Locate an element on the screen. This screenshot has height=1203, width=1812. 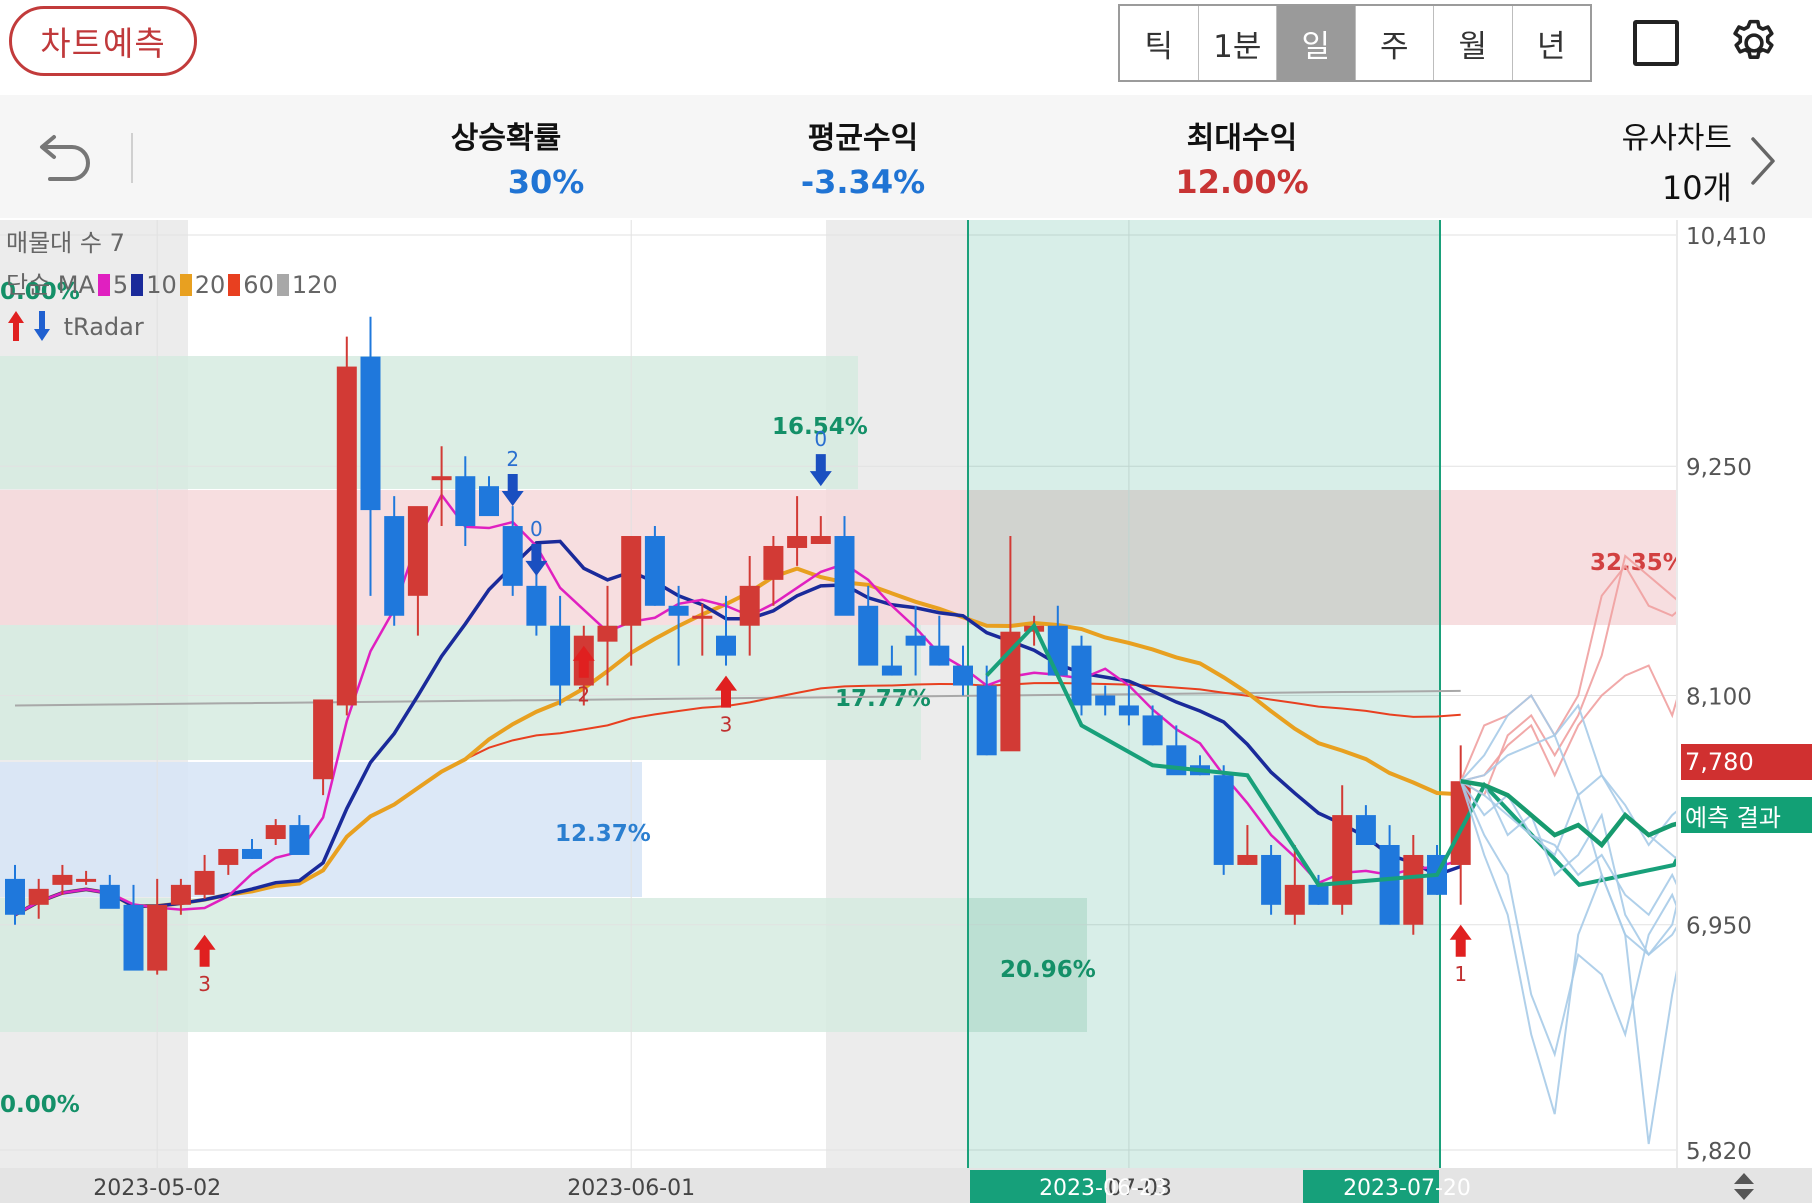
ma10-swatch is located at coordinates (137, 285).